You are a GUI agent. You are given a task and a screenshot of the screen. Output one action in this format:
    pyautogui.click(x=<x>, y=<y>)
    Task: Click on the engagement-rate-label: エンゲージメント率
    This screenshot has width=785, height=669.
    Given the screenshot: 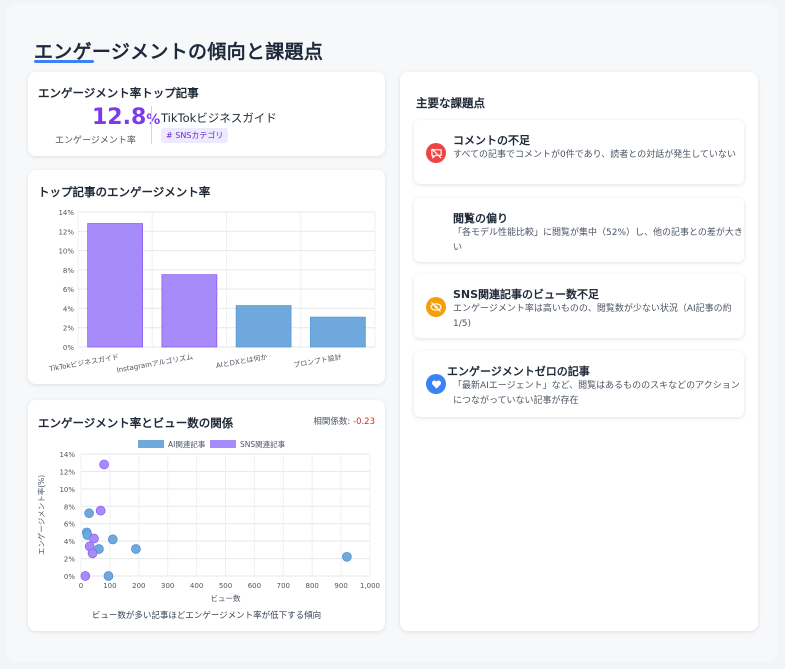 What is the action you would take?
    pyautogui.click(x=95, y=141)
    